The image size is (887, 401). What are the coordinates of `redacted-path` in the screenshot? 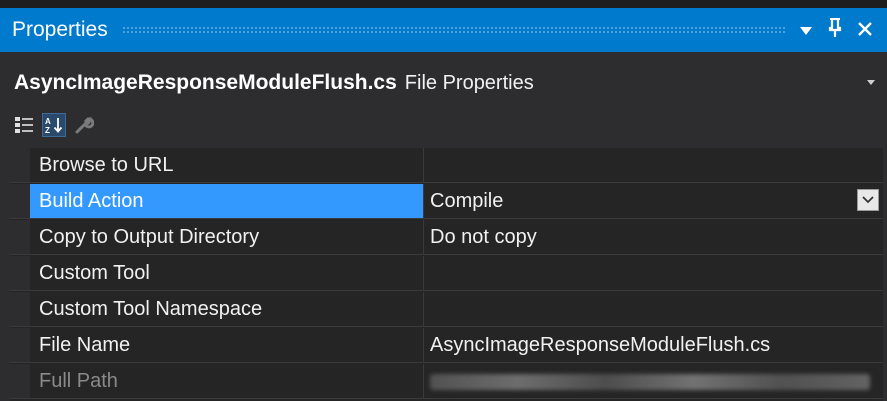 It's located at (650, 382).